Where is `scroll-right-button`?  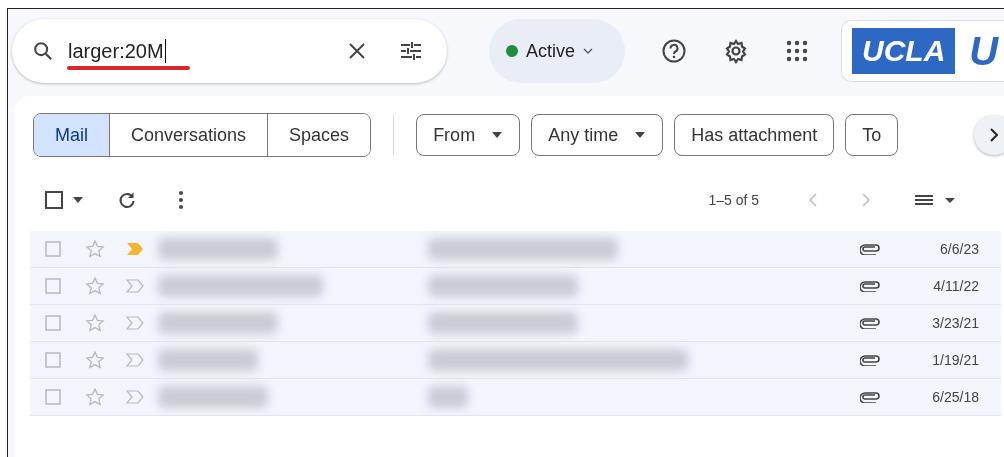
scroll-right-button is located at coordinates (989, 135).